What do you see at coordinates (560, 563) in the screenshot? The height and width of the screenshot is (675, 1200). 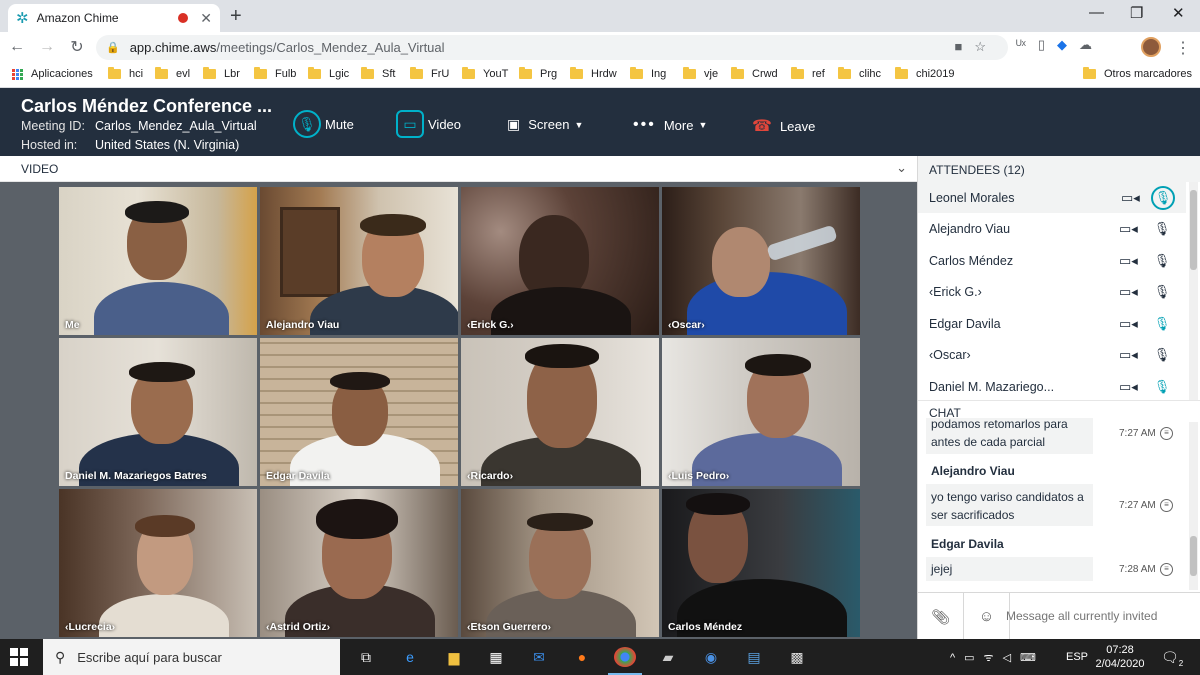 I see `video-tile: ‹Etson Guerrero›` at bounding box center [560, 563].